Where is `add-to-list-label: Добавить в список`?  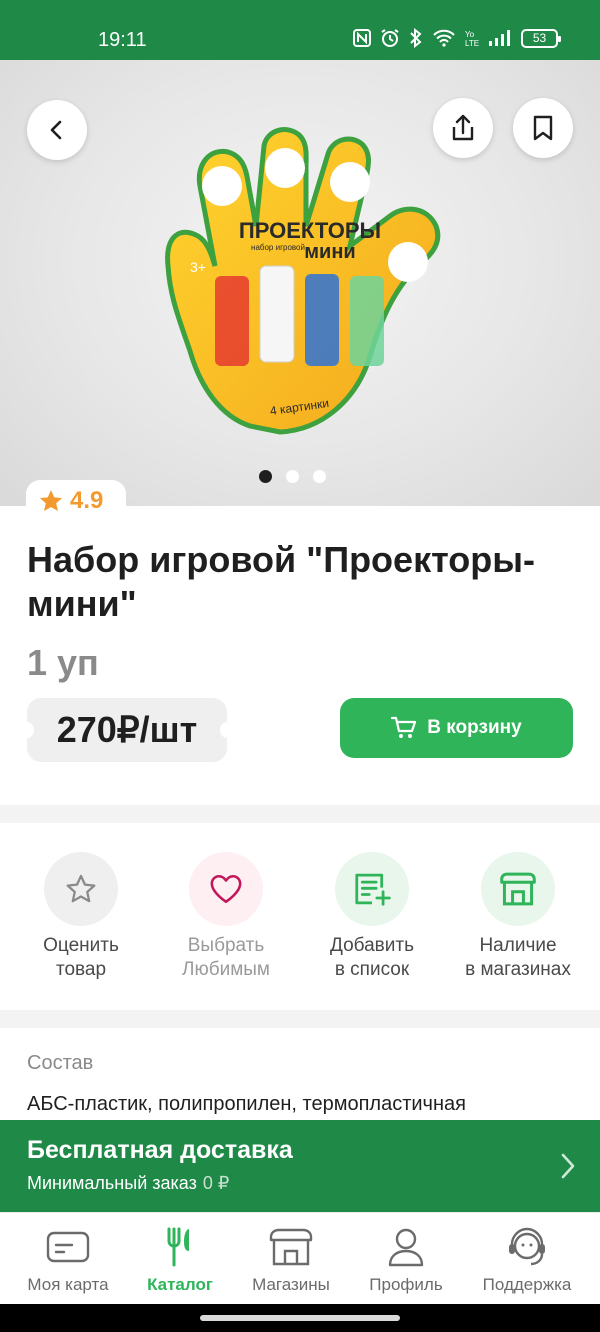
add-to-list-label: Добавить в список is located at coordinates (372, 957).